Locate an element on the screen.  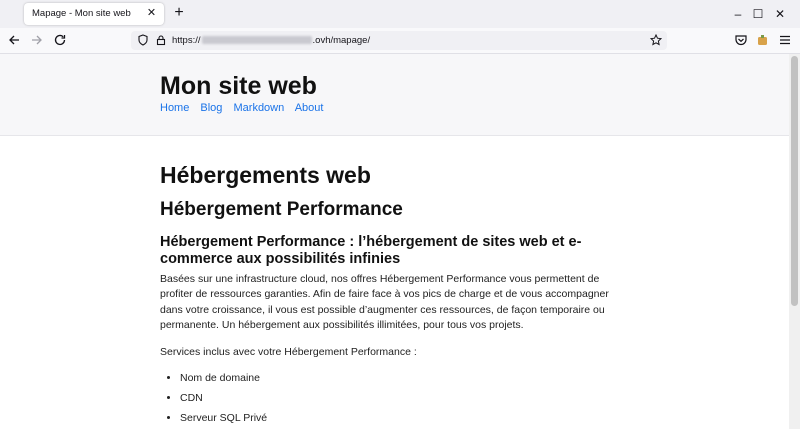
tab-title: Mapage - Mon site web is located at coordinates (81, 13).